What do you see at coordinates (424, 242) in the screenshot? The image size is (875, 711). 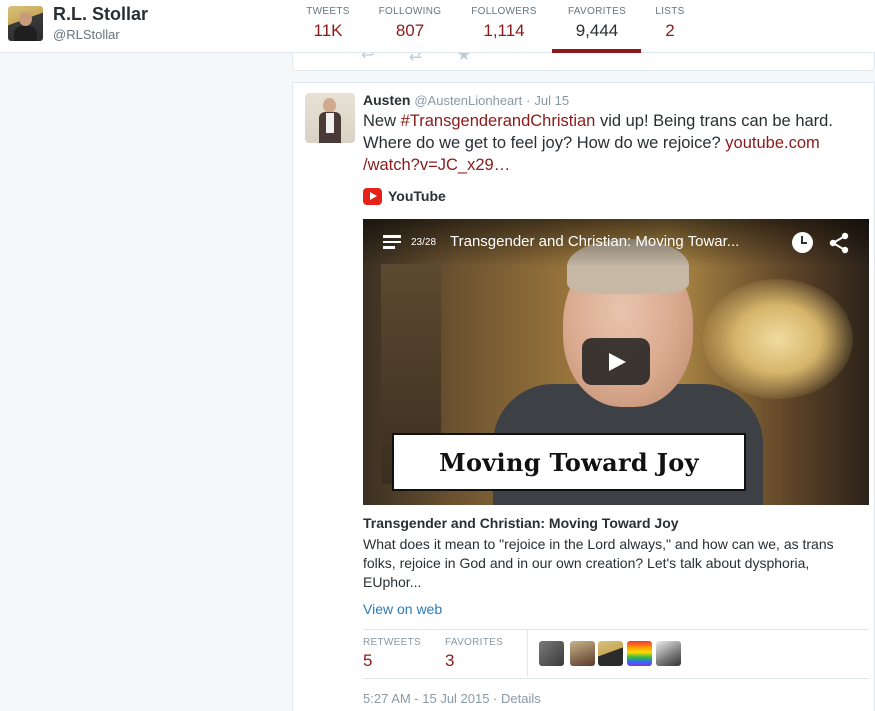 I see `playlist-position: 23/28` at bounding box center [424, 242].